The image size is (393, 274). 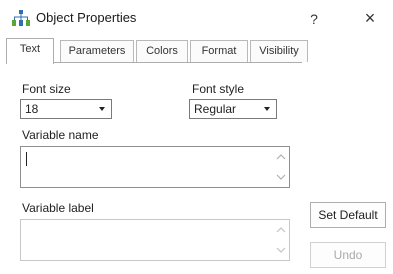 What do you see at coordinates (196, 18) in the screenshot?
I see `title-bar: Object Properties ? ×` at bounding box center [196, 18].